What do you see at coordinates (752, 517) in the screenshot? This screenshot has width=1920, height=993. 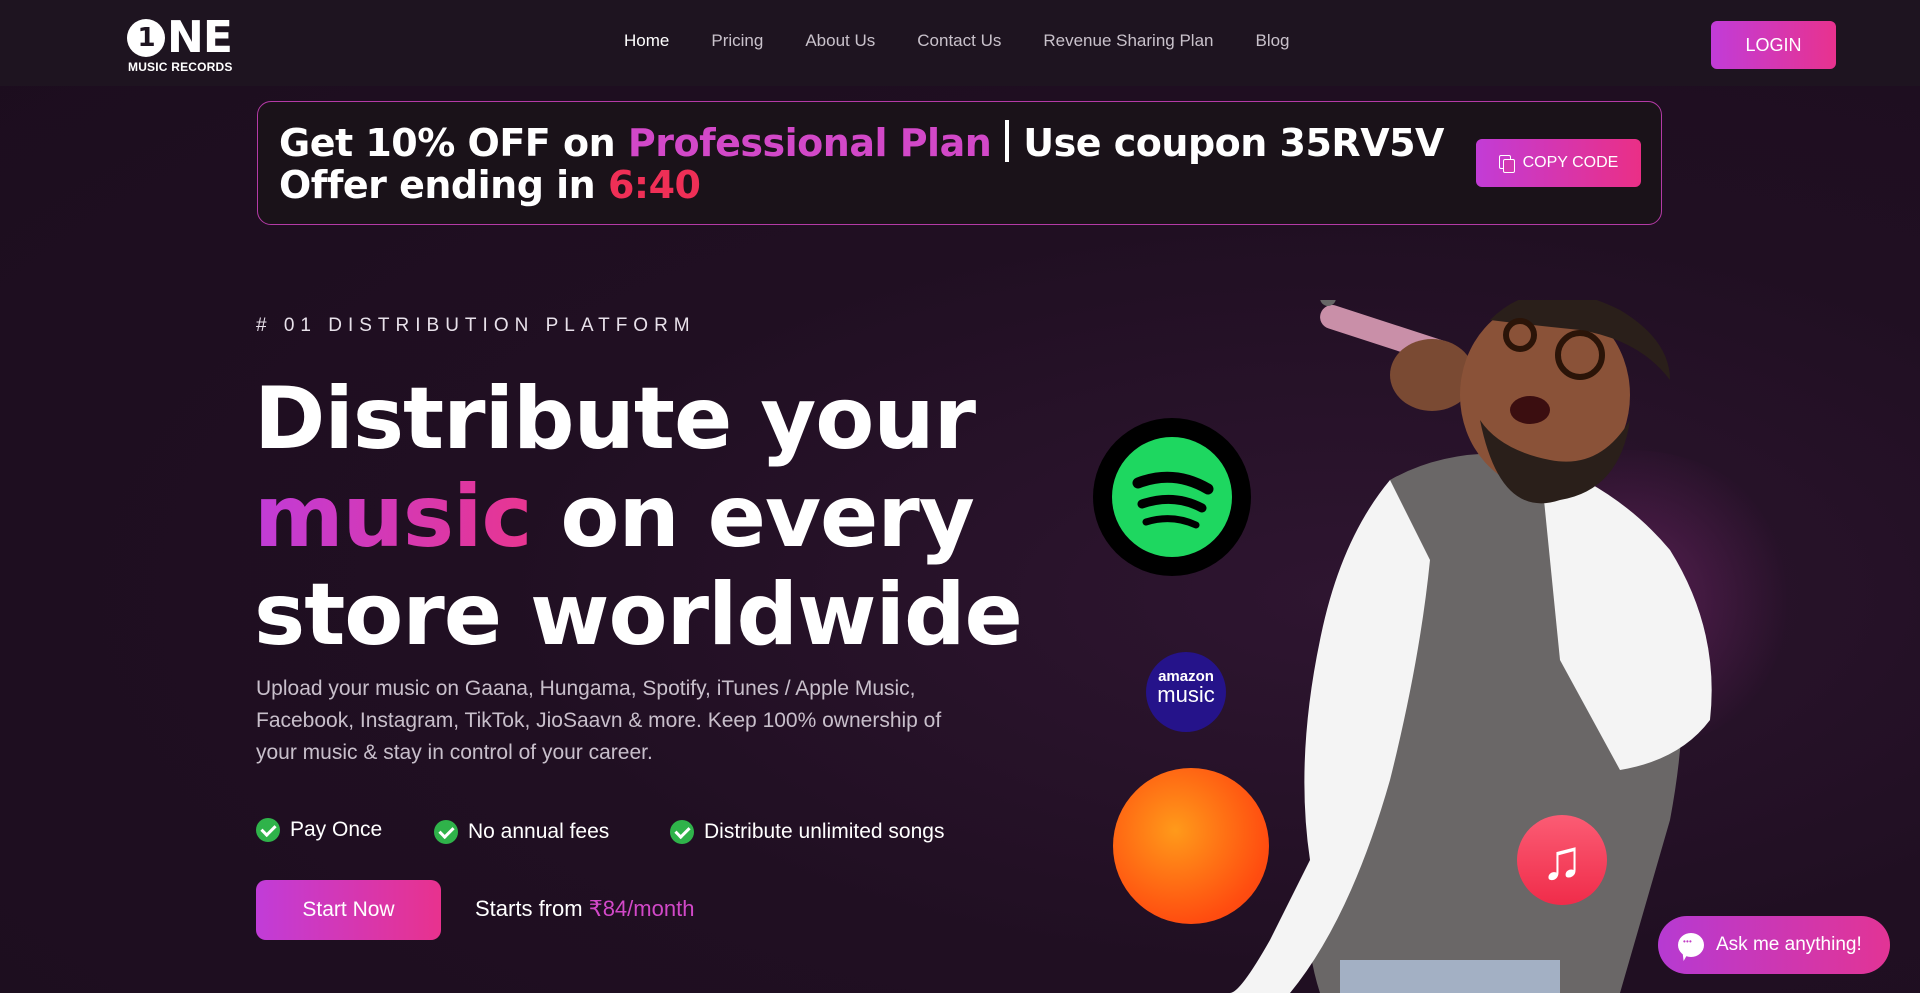 I see `headline-line-2-rest: on every` at bounding box center [752, 517].